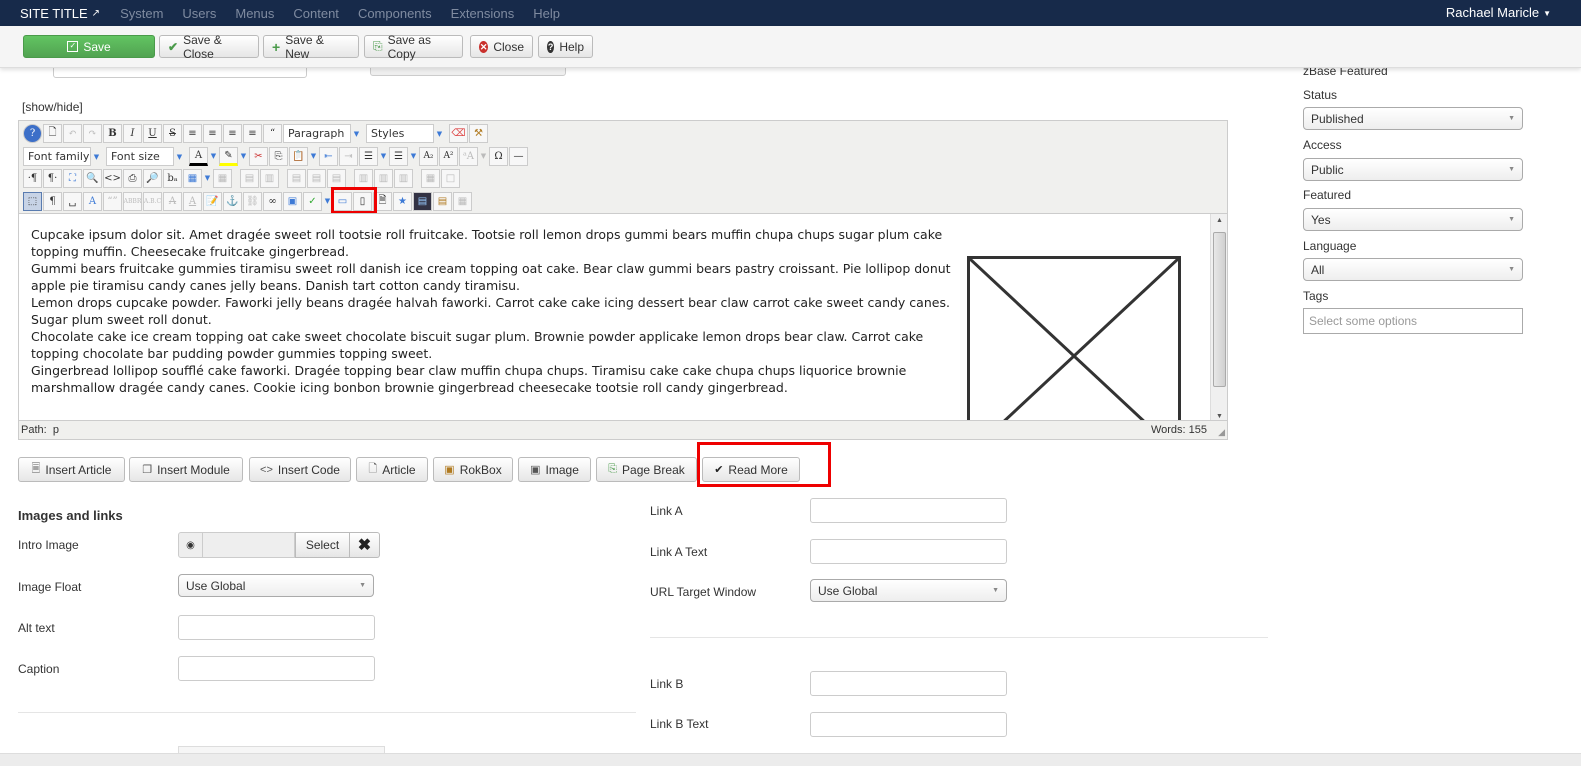 This screenshot has width=1581, height=766. What do you see at coordinates (363, 178) in the screenshot?
I see `insert-col-before-icon: ▥` at bounding box center [363, 178].